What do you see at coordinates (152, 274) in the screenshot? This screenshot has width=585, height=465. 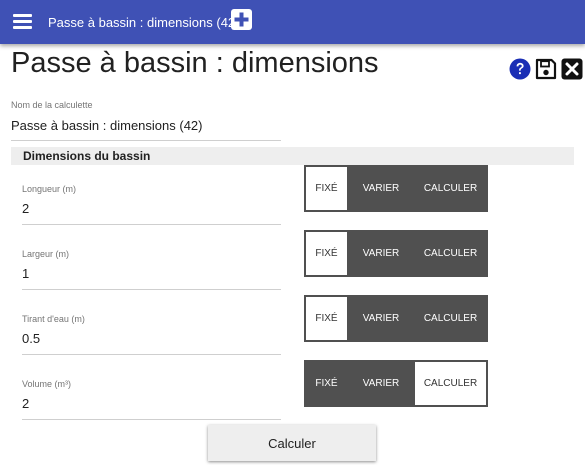 I see `param-largeur: Largeur (m) 1` at bounding box center [152, 274].